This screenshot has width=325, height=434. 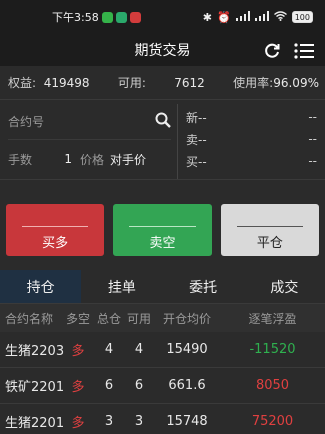 I want to click on tab-positions: 持仓, so click(x=41, y=286).